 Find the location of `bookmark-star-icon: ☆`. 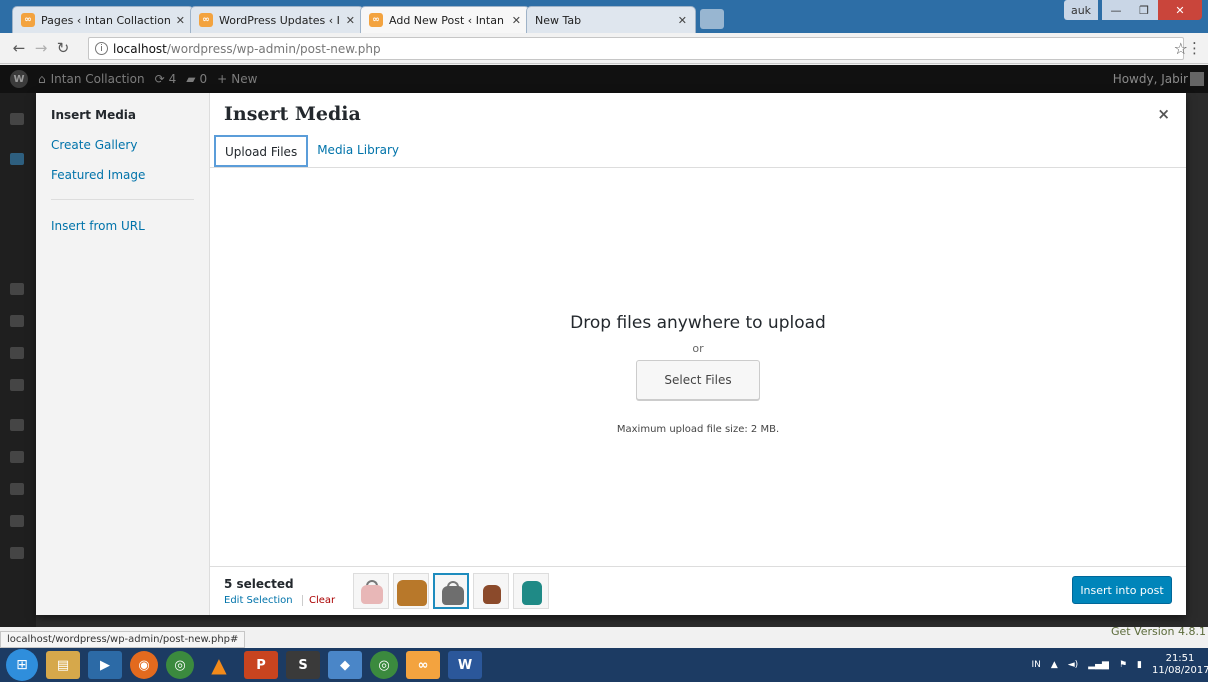

bookmark-star-icon: ☆ is located at coordinates (1181, 48).